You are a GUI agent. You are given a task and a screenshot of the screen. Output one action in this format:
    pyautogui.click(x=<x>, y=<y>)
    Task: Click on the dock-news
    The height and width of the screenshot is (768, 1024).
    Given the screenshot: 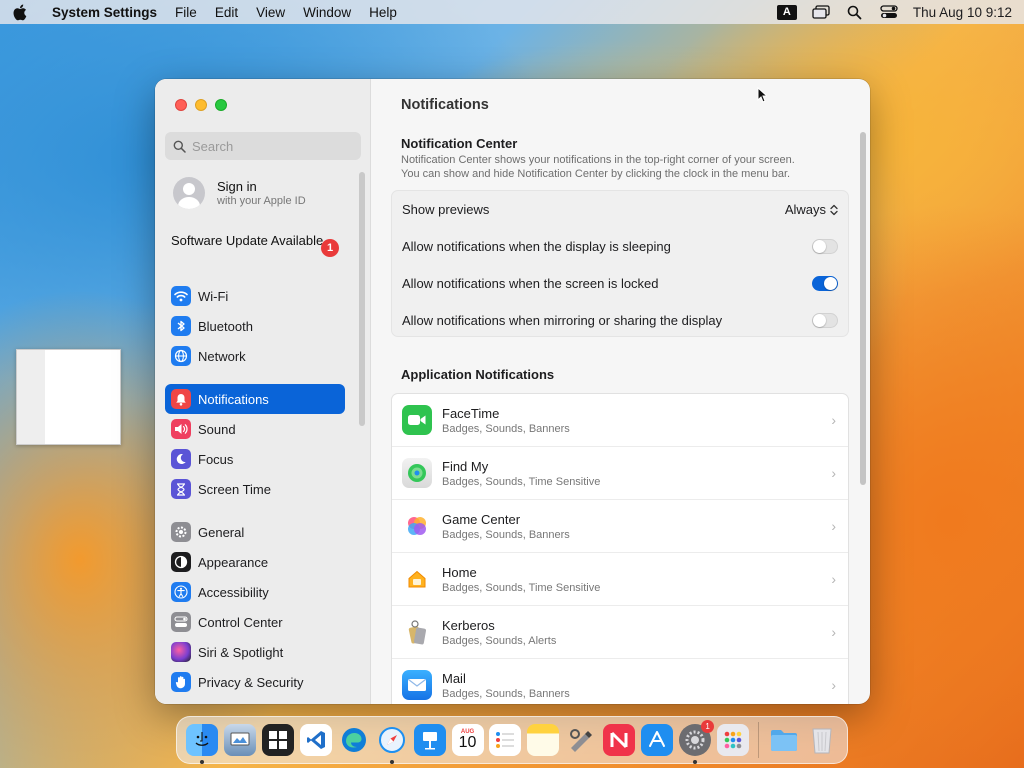 What is the action you would take?
    pyautogui.click(x=619, y=740)
    